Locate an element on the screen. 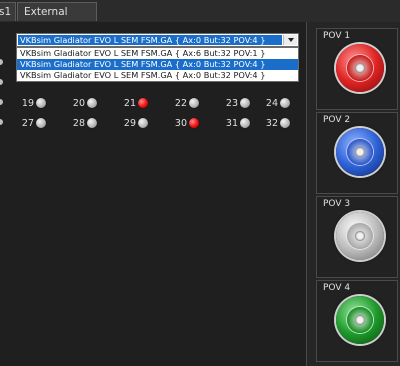 The height and width of the screenshot is (366, 400). pov-1-box: POV 1 is located at coordinates (357, 69).